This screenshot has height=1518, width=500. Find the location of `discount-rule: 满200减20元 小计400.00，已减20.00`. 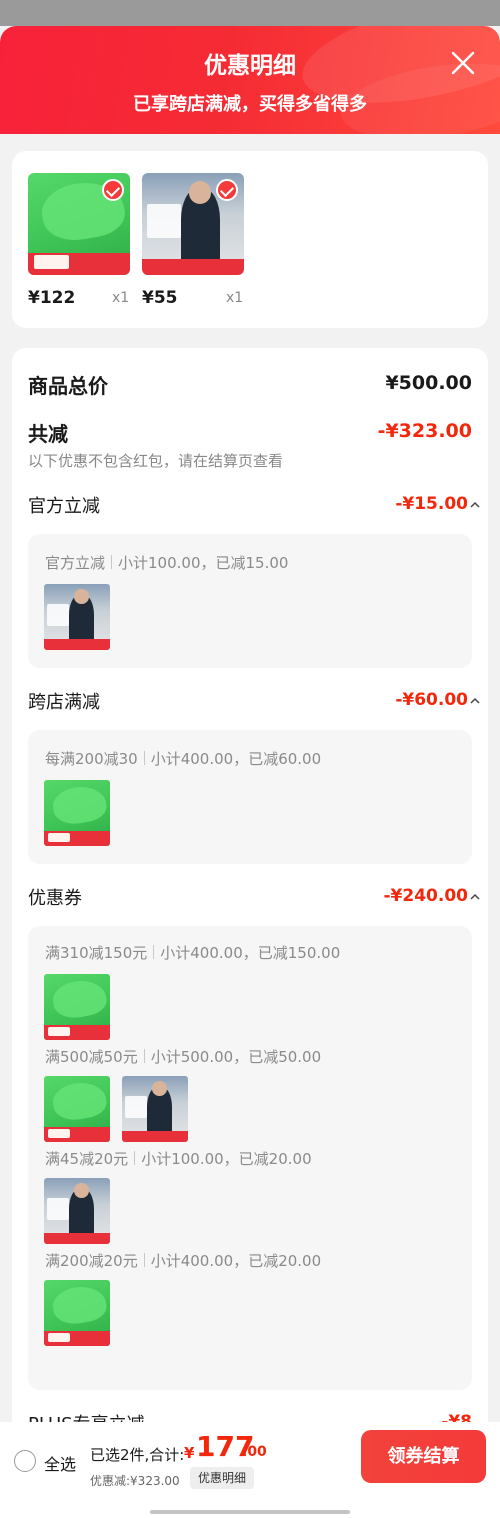

discount-rule: 满200减20元 小计400.00，已减20.00 is located at coordinates (183, 1261).